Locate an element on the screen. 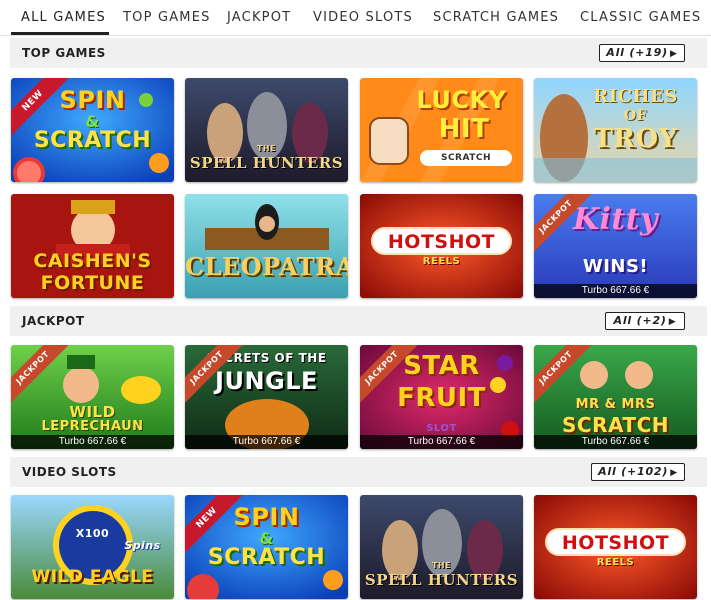 The image size is (711, 600). game-tile-wild-leprechaun: WILD LEPRECHAUN JACKPOT Turbo 667.66 € is located at coordinates (92, 397).